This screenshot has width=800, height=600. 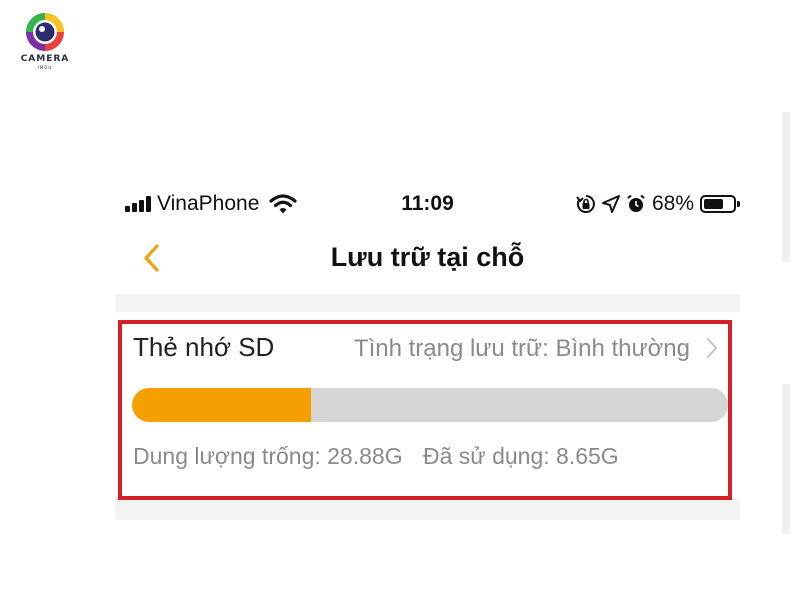 I want to click on signal-icon, so click(x=140, y=204).